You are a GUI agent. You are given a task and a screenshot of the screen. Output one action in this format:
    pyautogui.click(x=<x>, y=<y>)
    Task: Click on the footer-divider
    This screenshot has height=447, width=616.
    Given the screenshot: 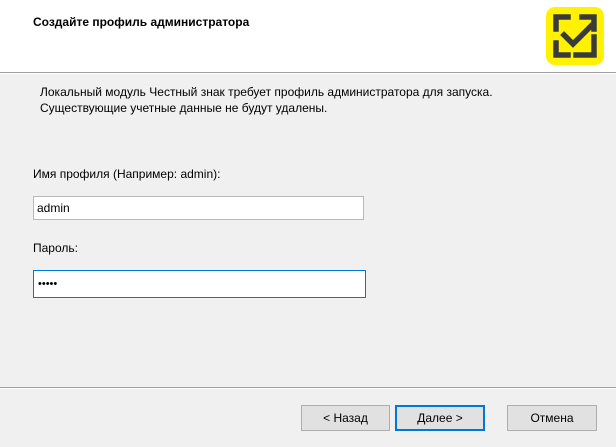 What is the action you would take?
    pyautogui.click(x=308, y=388)
    